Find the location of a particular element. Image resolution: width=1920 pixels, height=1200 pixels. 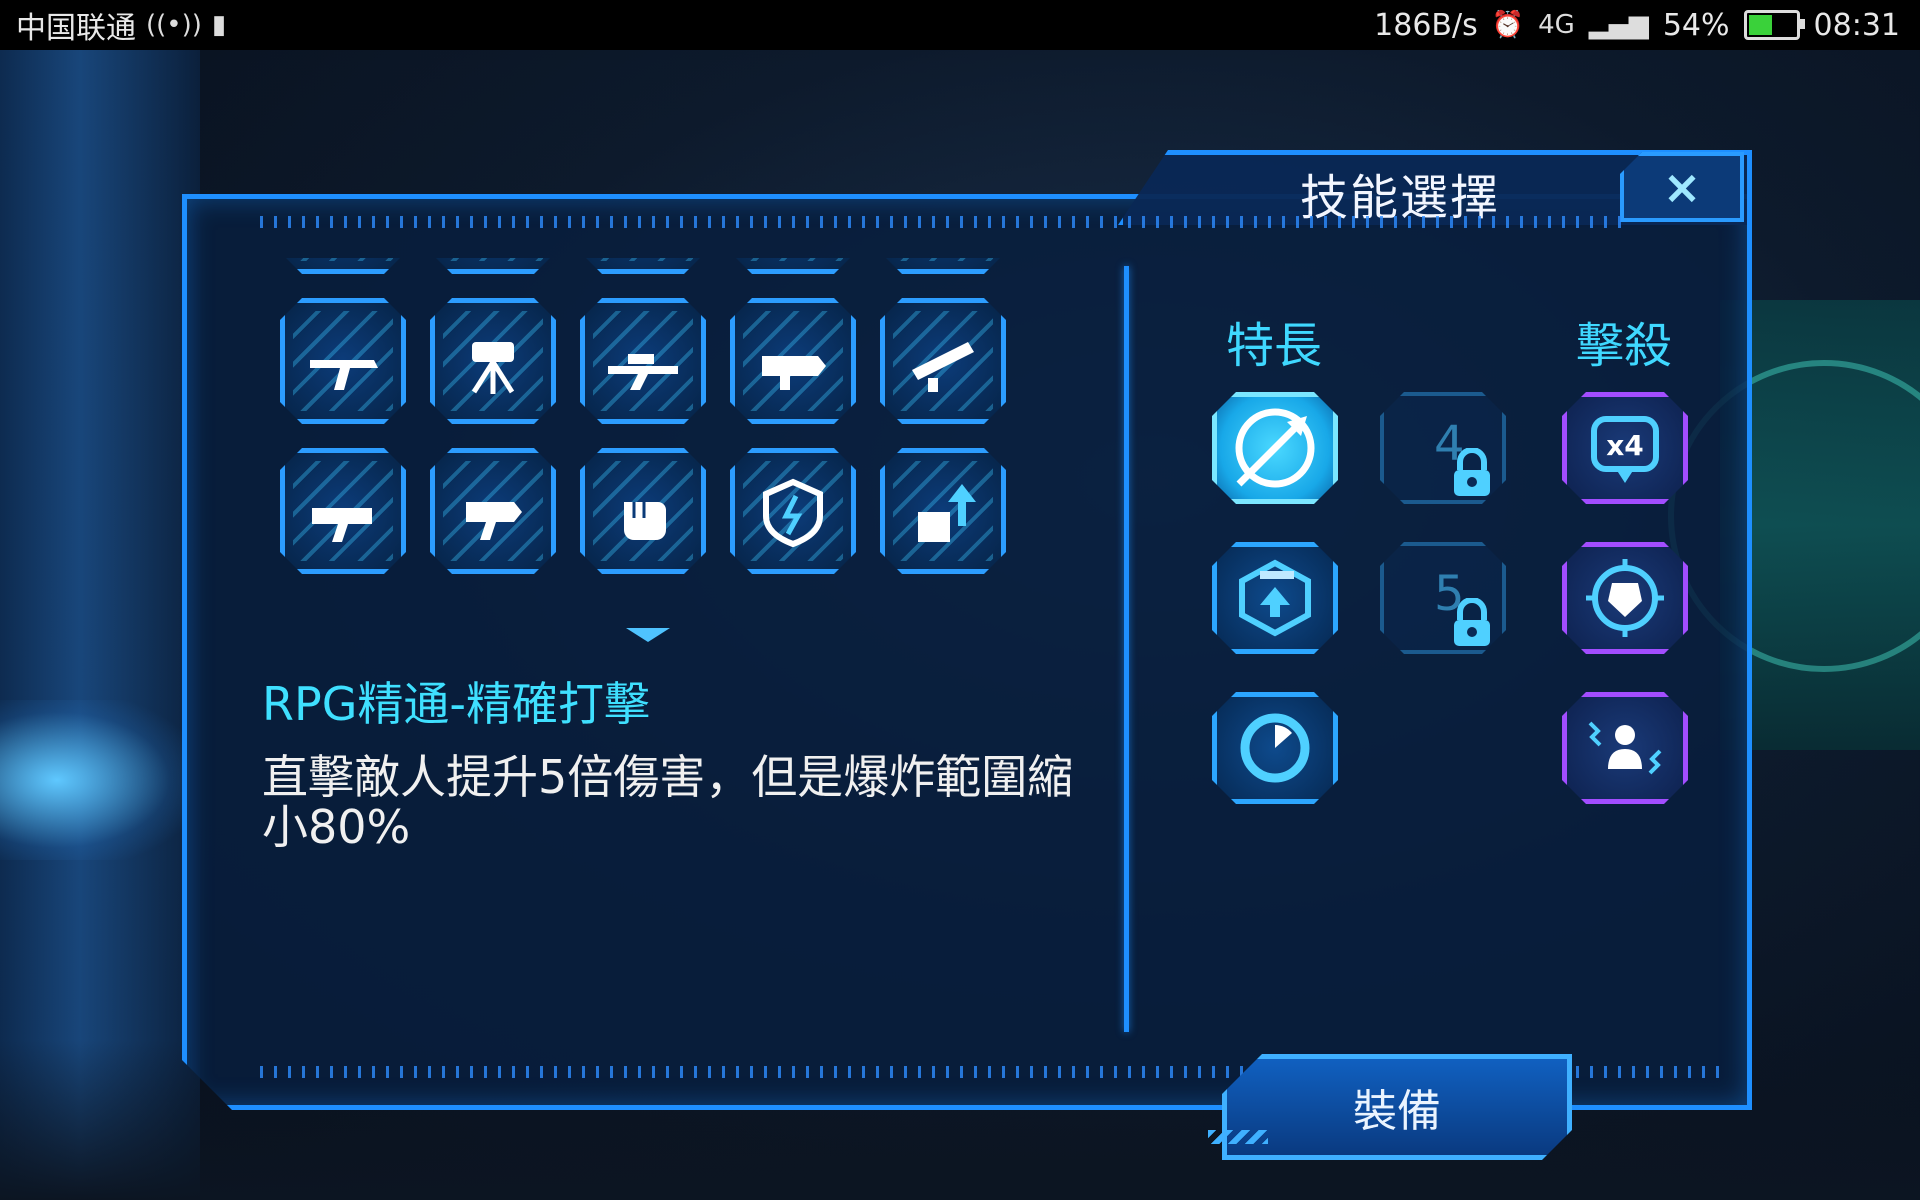

background-left-glow is located at coordinates (95, 780).